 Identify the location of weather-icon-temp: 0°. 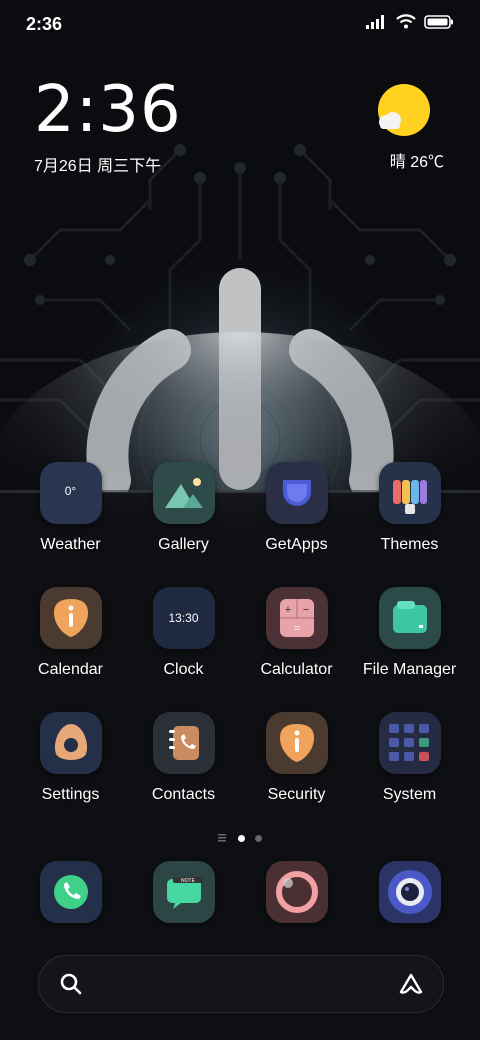
(70, 491).